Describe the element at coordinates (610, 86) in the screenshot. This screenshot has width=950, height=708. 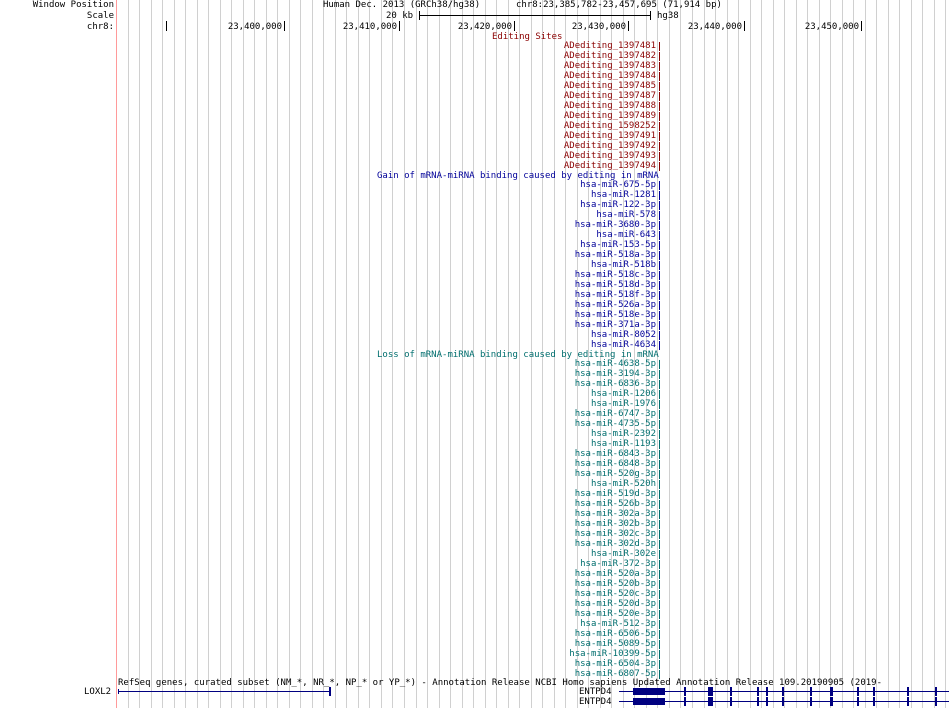
I see `feature-label: ADediting_1397485` at that location.